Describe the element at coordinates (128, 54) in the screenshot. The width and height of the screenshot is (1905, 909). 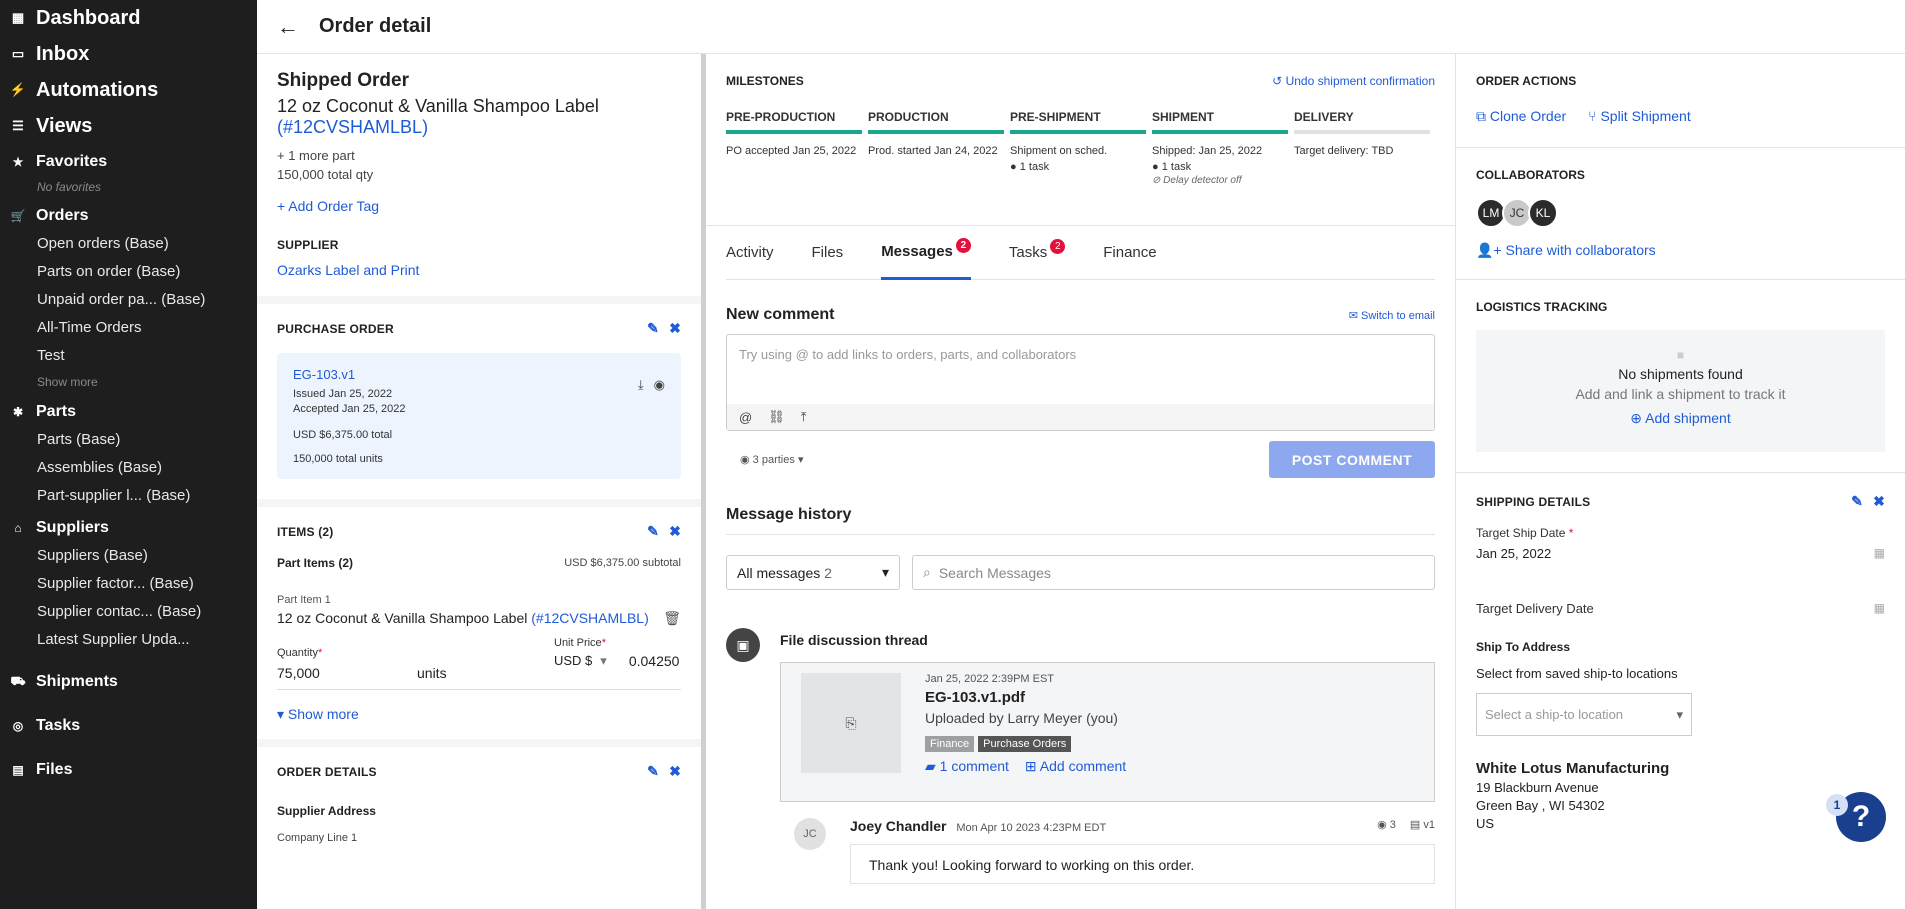
I see `nav-inbox: ▭ Inbox` at that location.